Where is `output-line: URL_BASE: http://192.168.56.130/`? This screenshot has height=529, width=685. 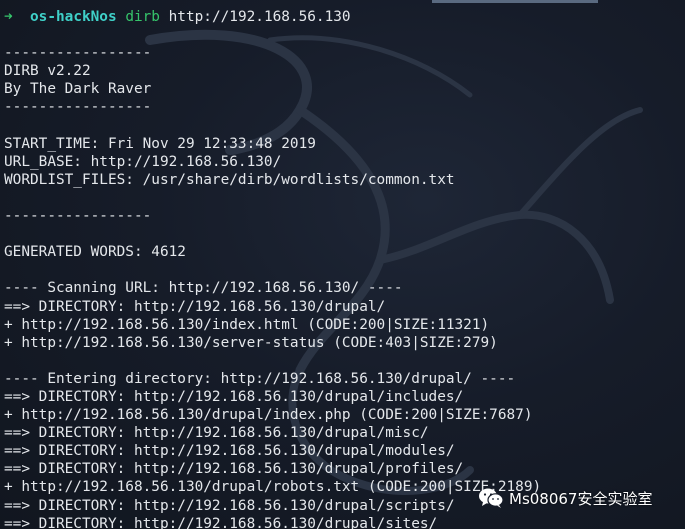 output-line: URL_BASE: http://192.168.56.130/ is located at coordinates (143, 161).